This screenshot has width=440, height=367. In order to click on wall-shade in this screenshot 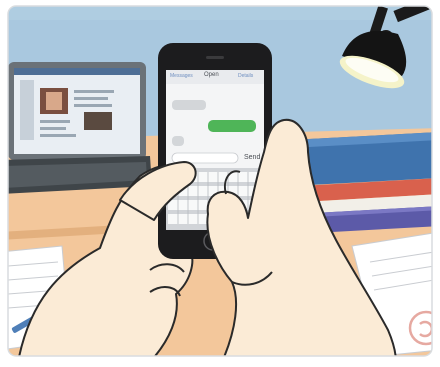, I will do `click(220, 13)`.